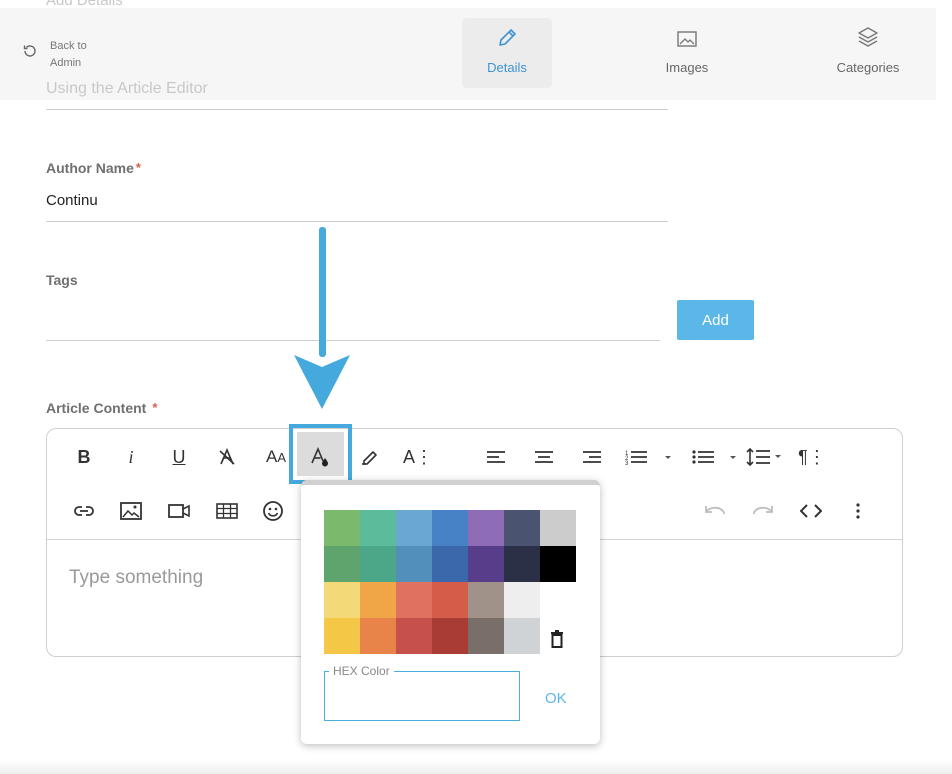 The width and height of the screenshot is (952, 774). Describe the element at coordinates (627, 463) in the screenshot. I see `svg-text: 3` at that location.